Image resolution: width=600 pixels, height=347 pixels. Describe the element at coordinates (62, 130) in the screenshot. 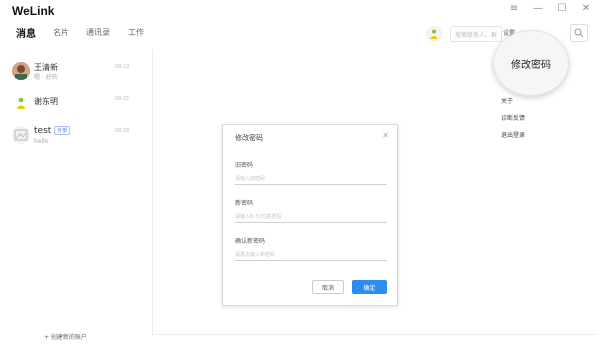

I see `external-badge: 外部` at that location.